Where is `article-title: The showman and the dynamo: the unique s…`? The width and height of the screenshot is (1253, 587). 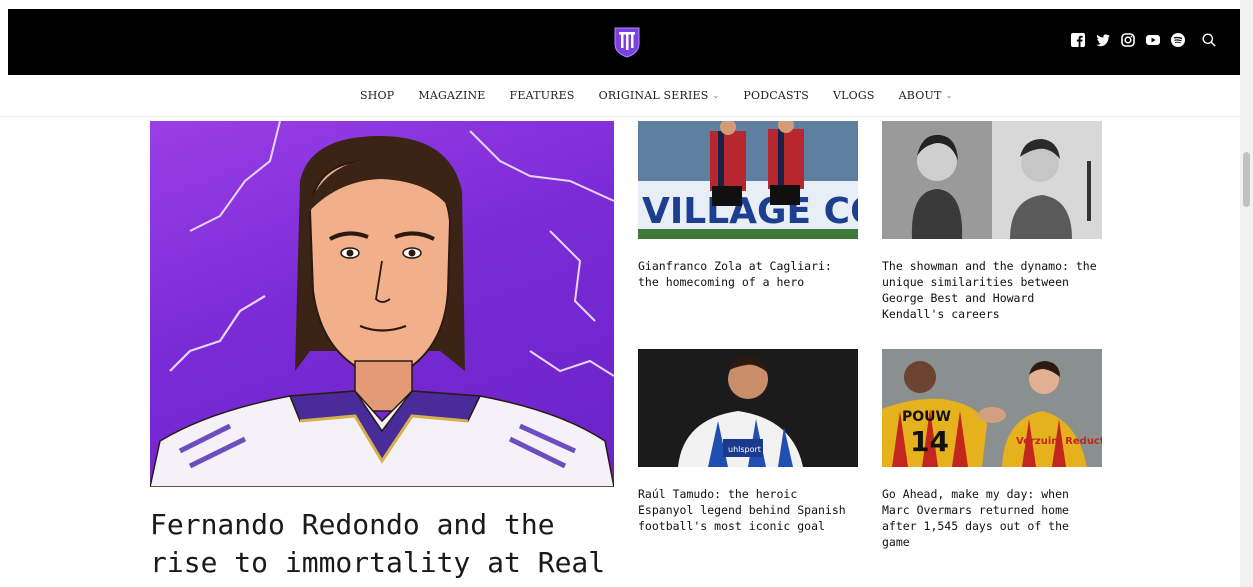
article-title: The showman and the dynamo: the unique s… is located at coordinates (992, 290).